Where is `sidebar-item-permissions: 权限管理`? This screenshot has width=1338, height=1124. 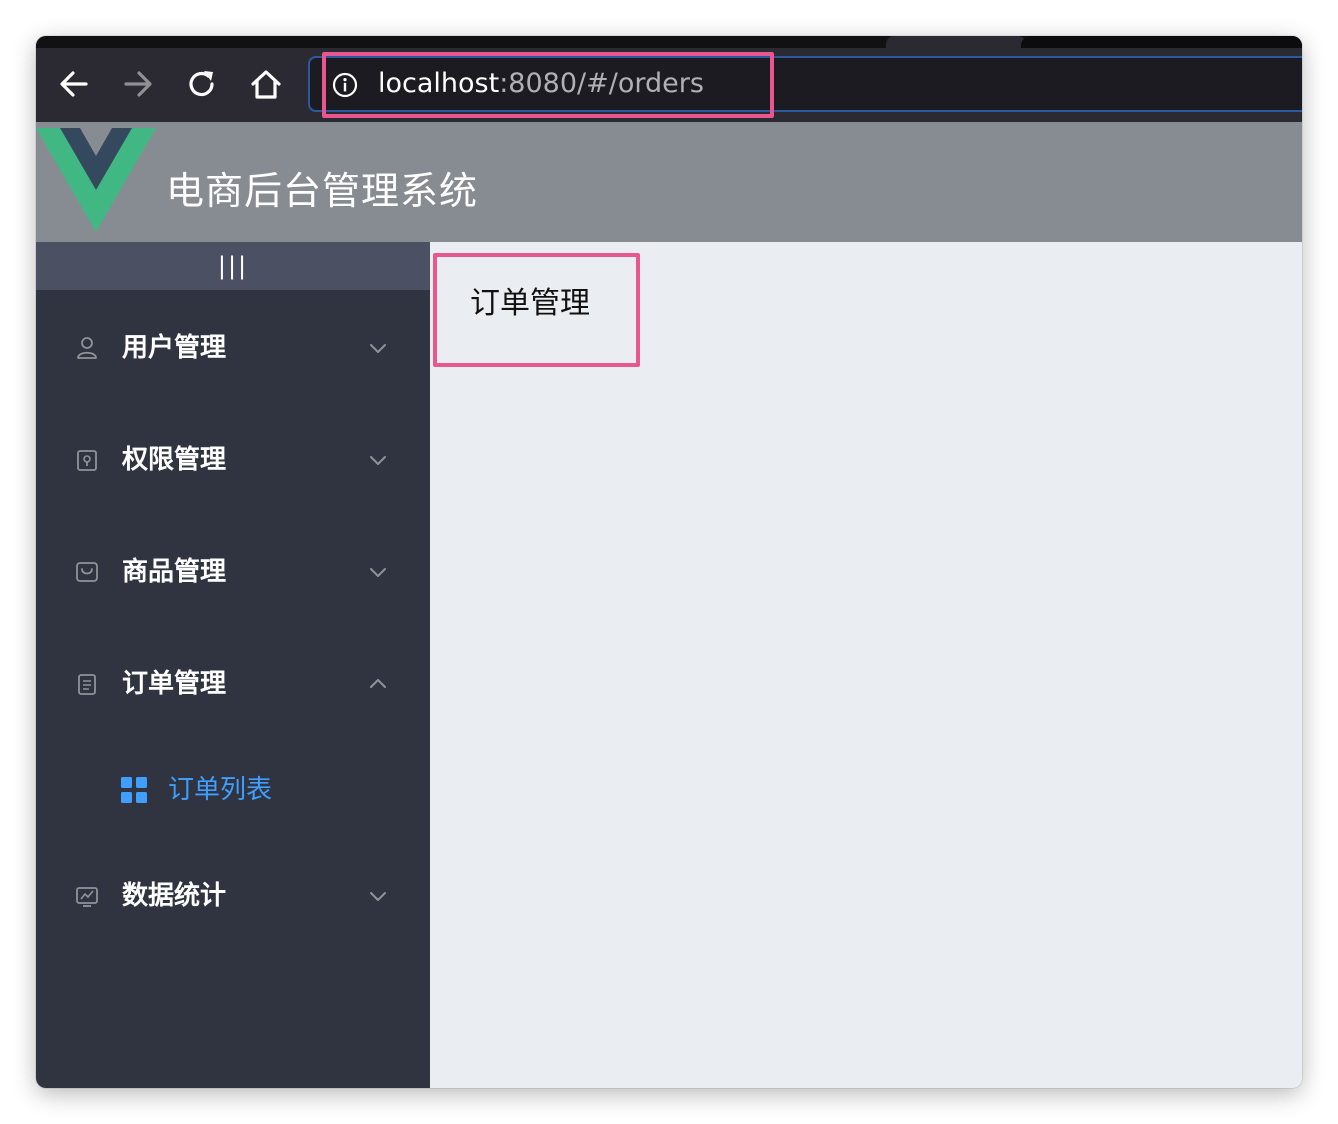
sidebar-item-permissions: 权限管理 is located at coordinates (233, 460).